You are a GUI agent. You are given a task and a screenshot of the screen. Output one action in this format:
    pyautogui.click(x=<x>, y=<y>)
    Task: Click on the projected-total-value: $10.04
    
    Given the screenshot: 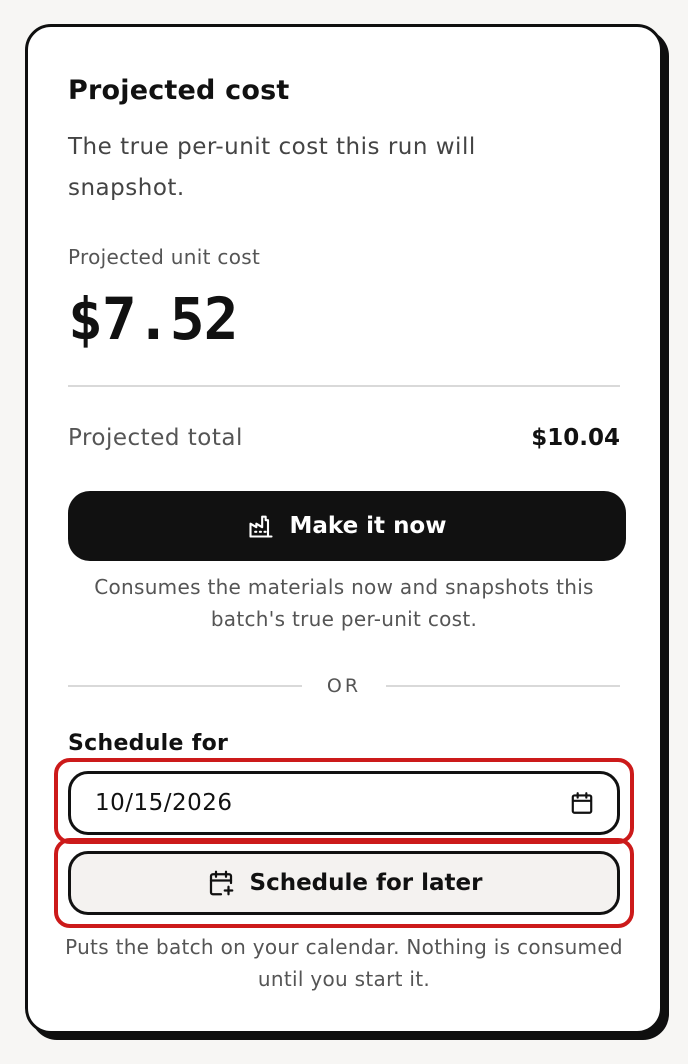 What is the action you would take?
    pyautogui.click(x=575, y=438)
    